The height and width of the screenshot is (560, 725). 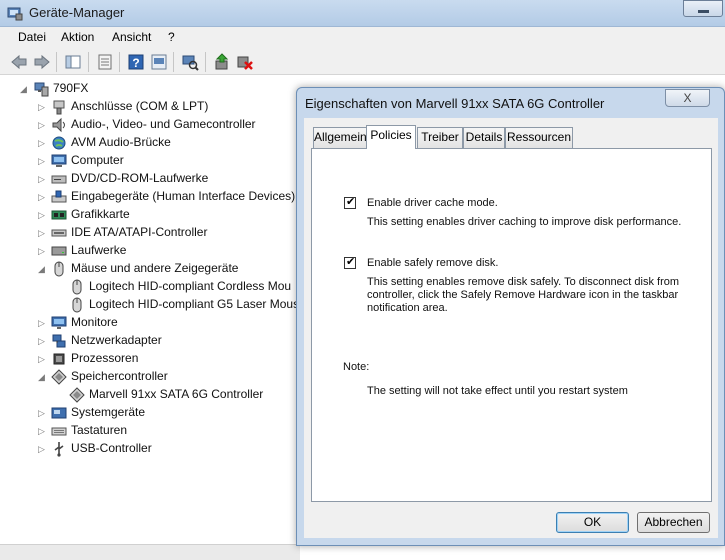 I want to click on tab-policies: Policies, so click(x=391, y=137).